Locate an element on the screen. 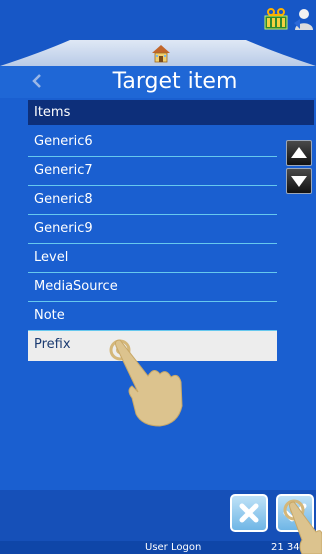 The width and height of the screenshot is (322, 554). cancel-button is located at coordinates (249, 513).